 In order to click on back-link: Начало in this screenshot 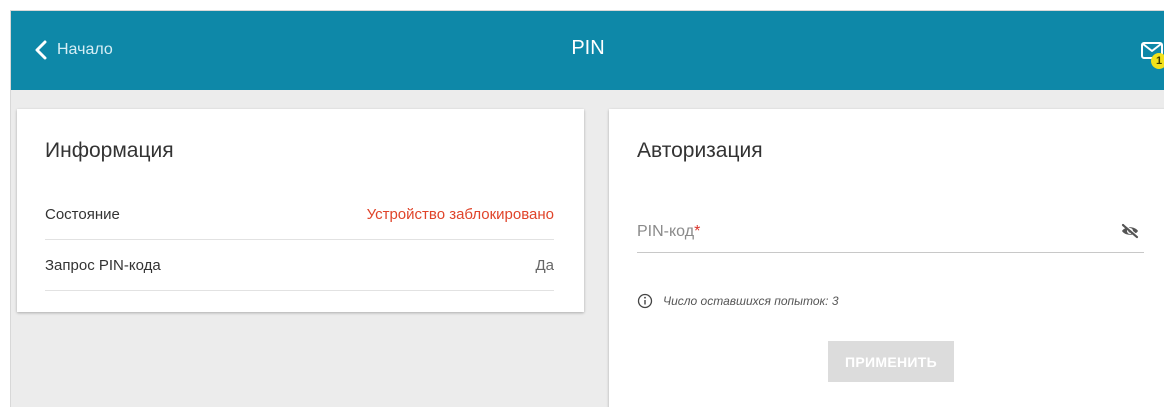, I will do `click(74, 50)`.